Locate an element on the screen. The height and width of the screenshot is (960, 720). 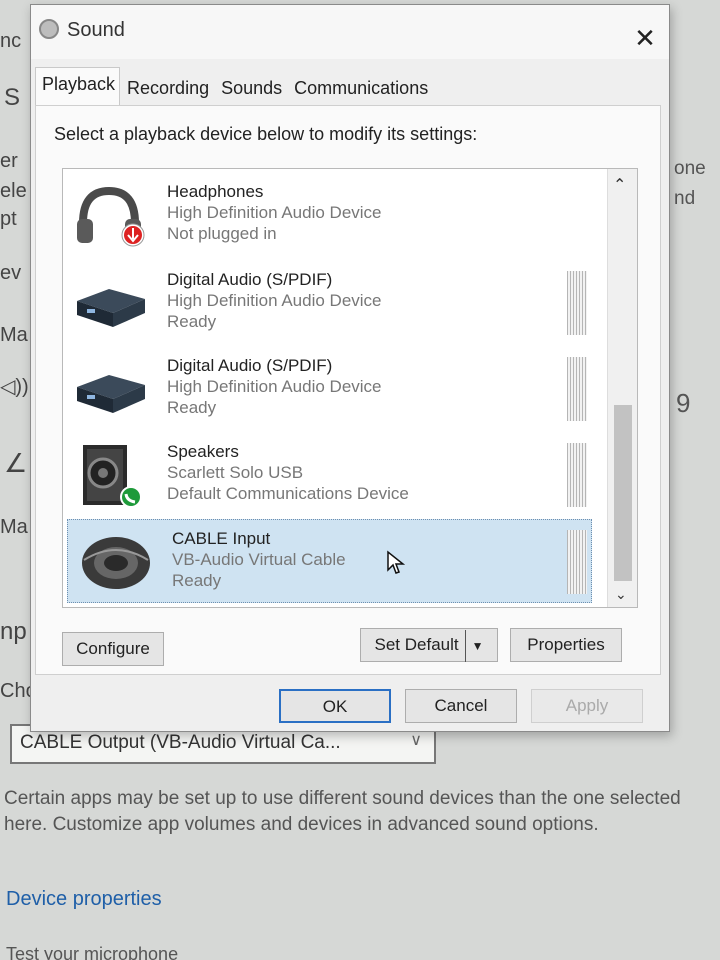
device-name: CABLE Input is located at coordinates (221, 538).